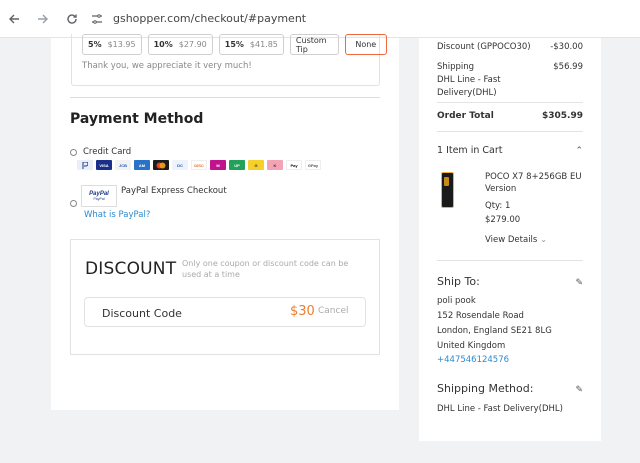 The image size is (640, 463). Describe the element at coordinates (73, 203) in the screenshot. I see `paypal-radio` at that location.